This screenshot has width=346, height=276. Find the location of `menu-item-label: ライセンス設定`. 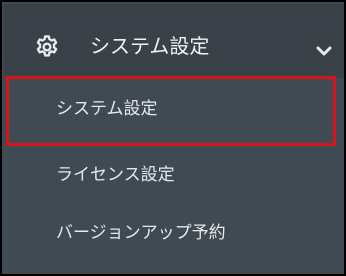

menu-item-label: ライセンス設定 is located at coordinates (115, 175).